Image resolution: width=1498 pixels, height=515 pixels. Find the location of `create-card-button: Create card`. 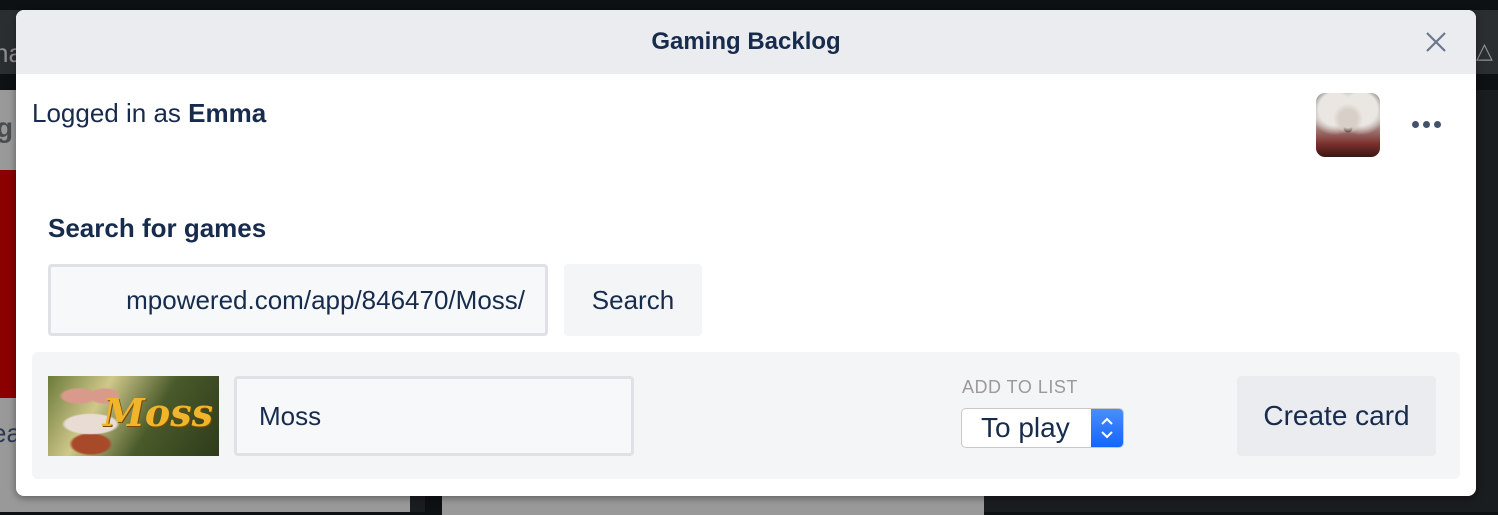

create-card-button: Create card is located at coordinates (1336, 416).